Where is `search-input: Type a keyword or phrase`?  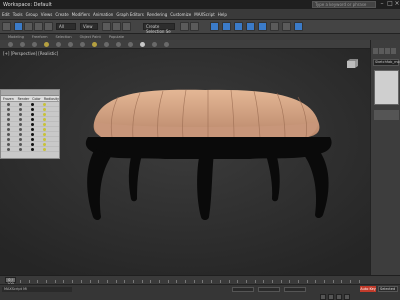
search-input: Type a keyword or phrase is located at coordinates (344, 4).